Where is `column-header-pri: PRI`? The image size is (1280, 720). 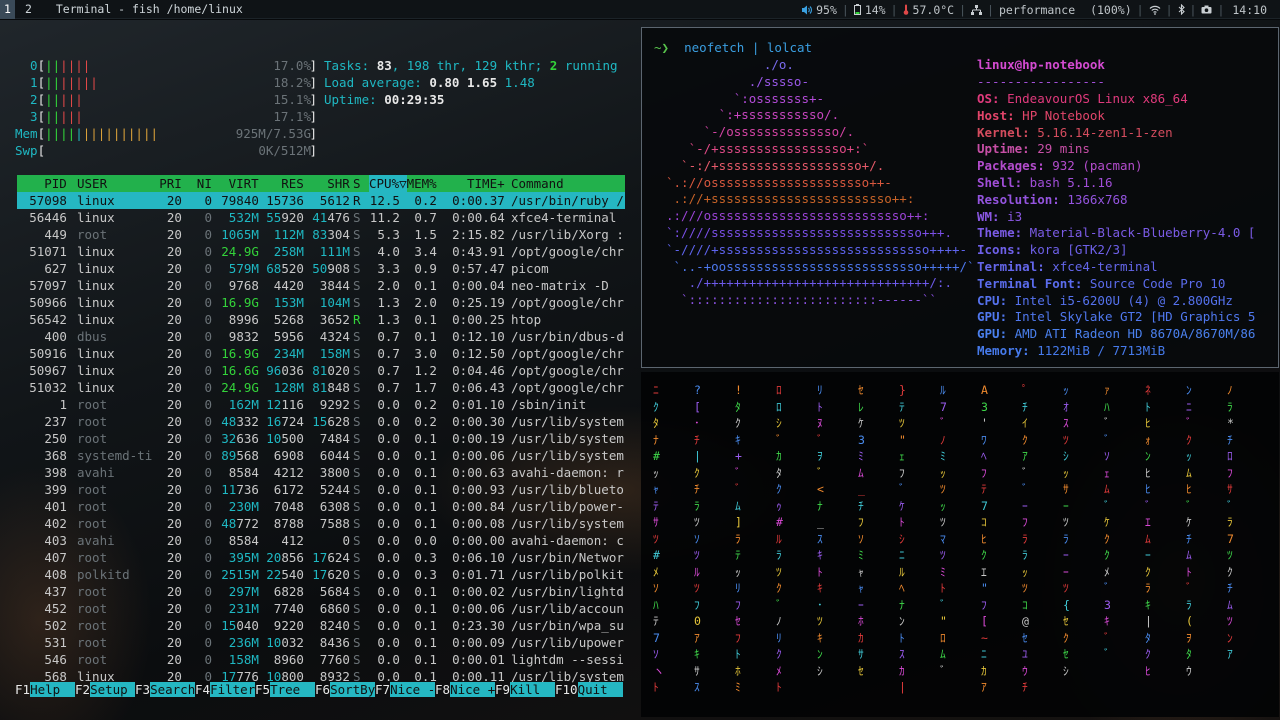
column-header-pri: PRI is located at coordinates (170, 183).